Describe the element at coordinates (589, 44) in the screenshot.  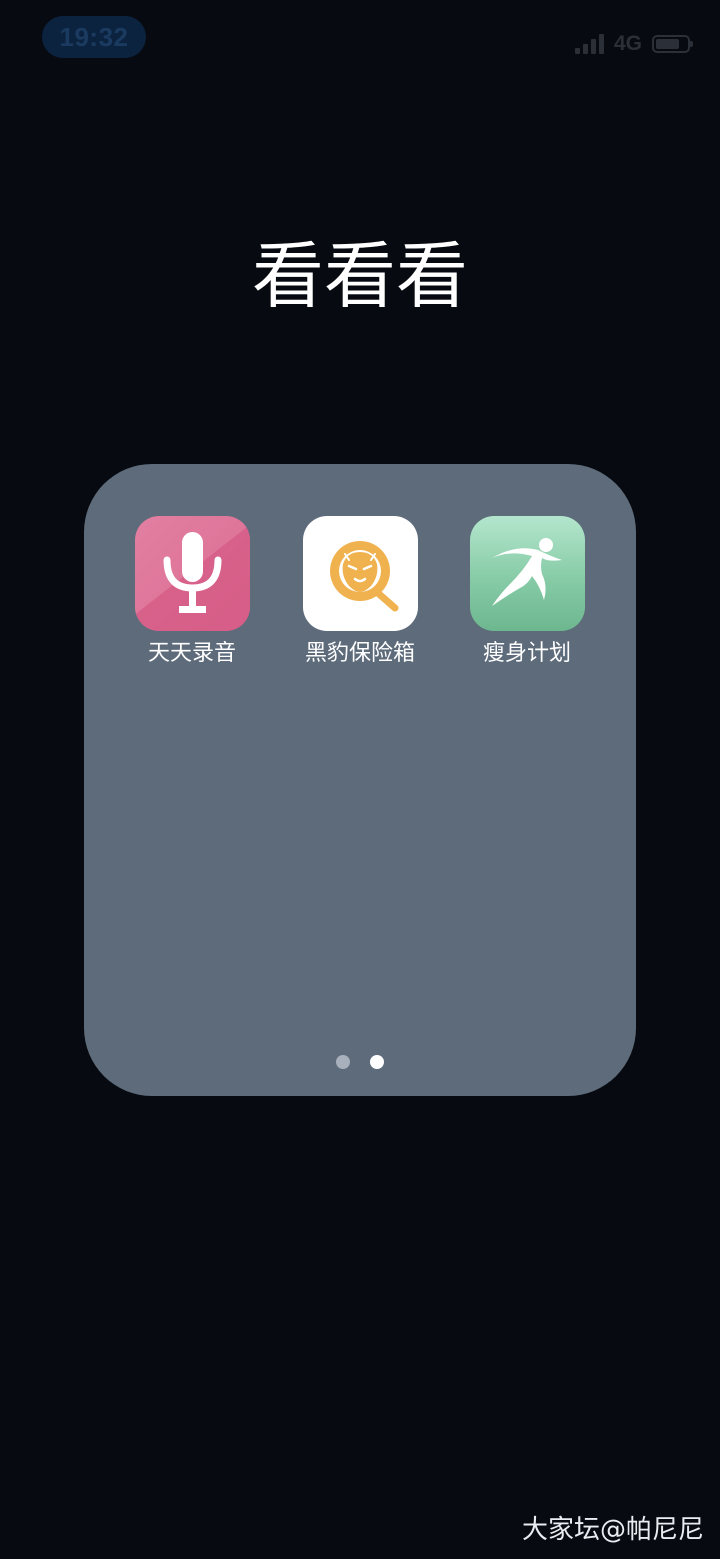
I see `signal-icon` at that location.